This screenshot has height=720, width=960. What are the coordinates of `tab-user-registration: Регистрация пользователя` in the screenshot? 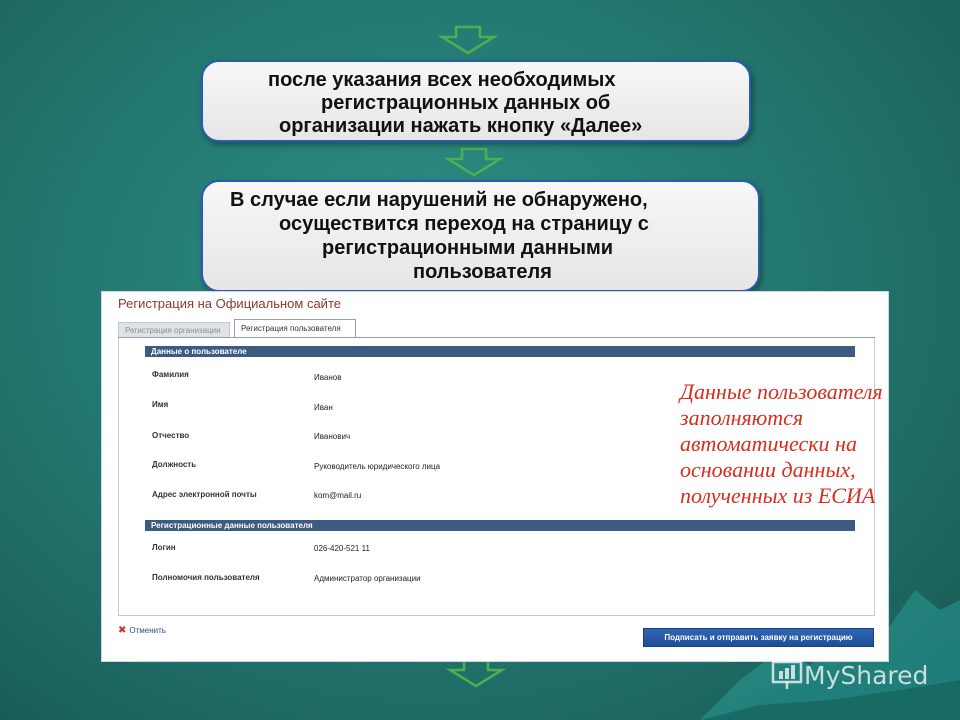 It's located at (295, 328).